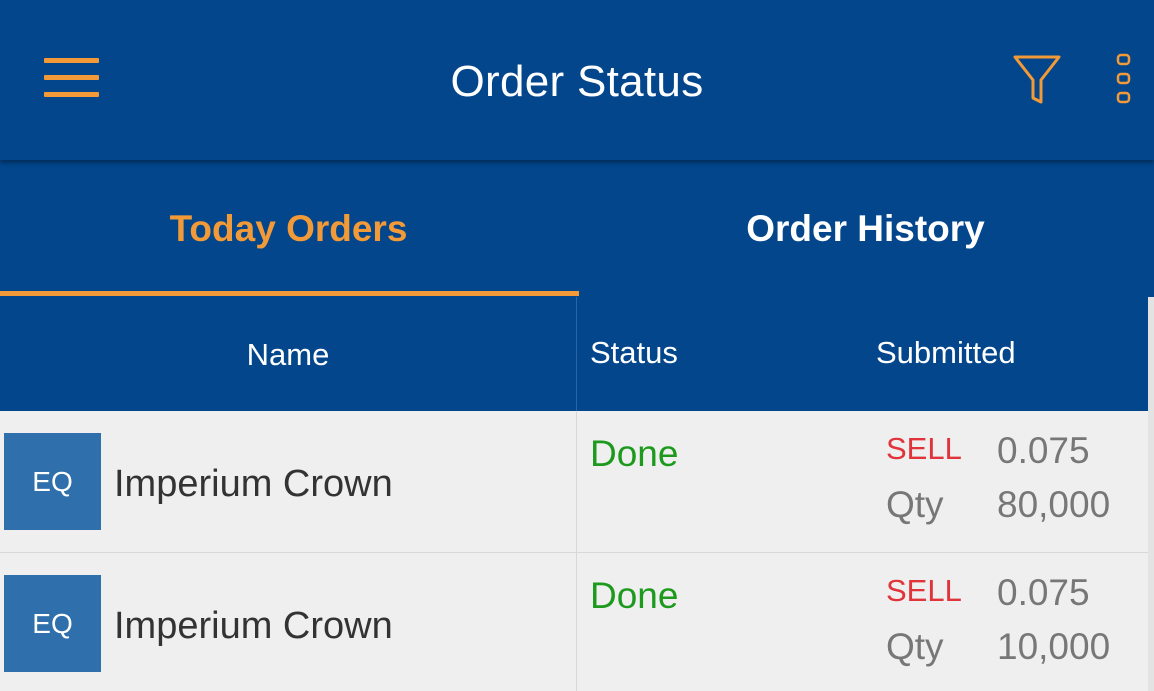 The height and width of the screenshot is (691, 1154). What do you see at coordinates (288, 354) in the screenshot?
I see `column-header-name: Name` at bounding box center [288, 354].